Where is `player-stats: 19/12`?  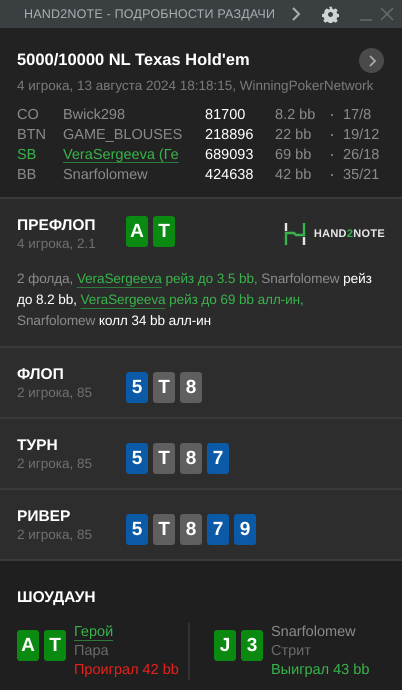
player-stats: 19/12 is located at coordinates (361, 135).